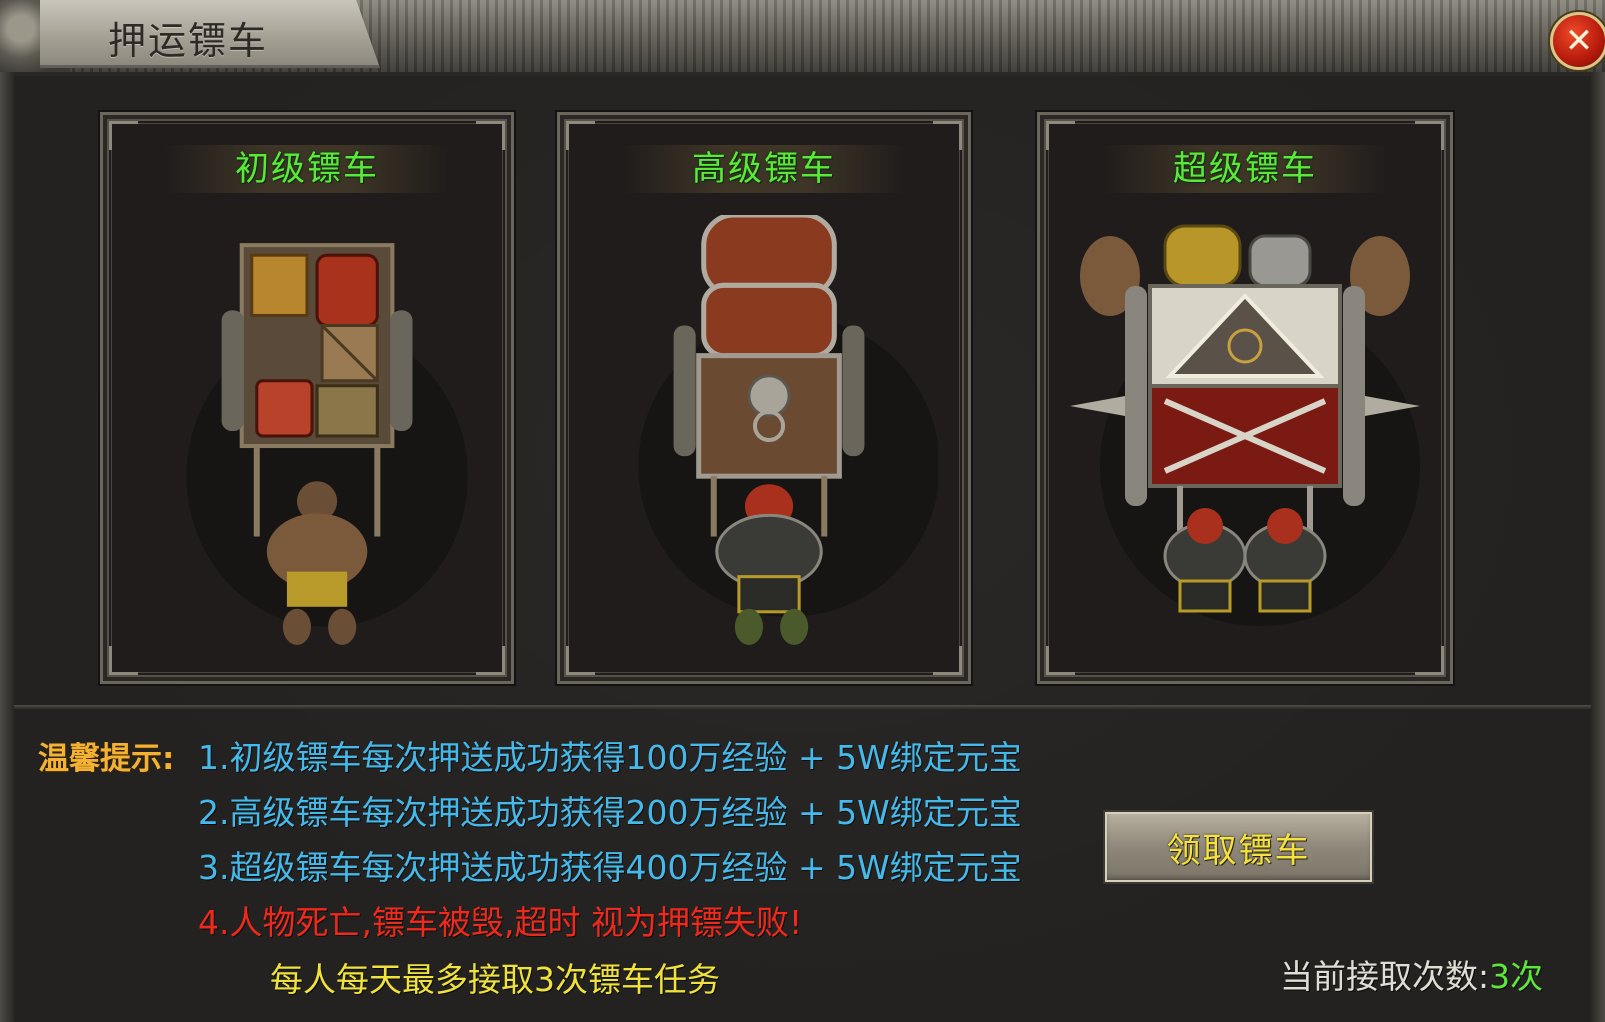 The width and height of the screenshot is (1605, 1022). I want to click on basic-cart-image, so click(307, 436).